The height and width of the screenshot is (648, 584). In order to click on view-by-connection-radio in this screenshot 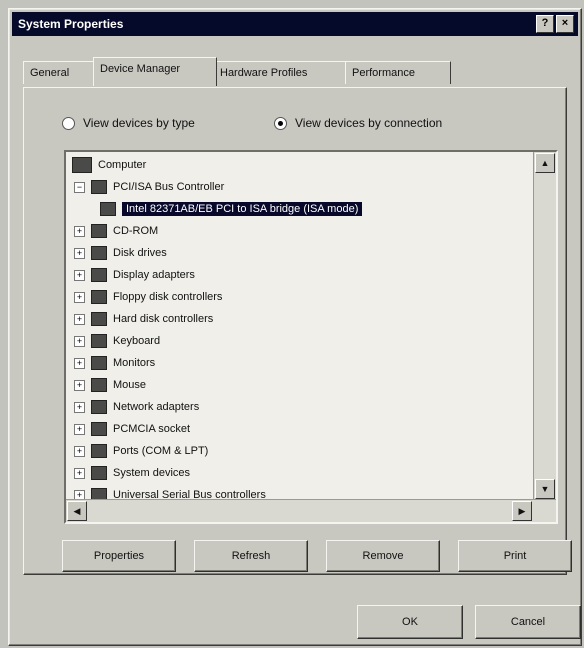, I will do `click(280, 123)`.